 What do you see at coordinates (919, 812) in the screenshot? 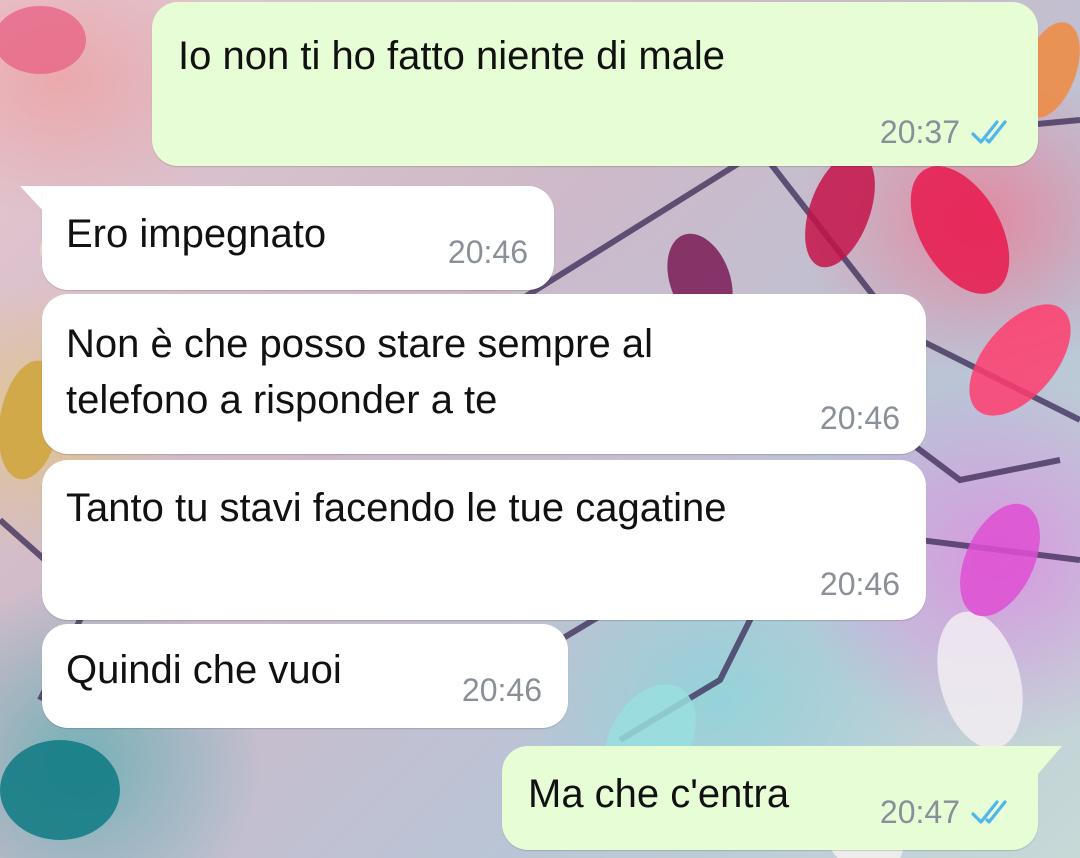
I see `message-time: 20:47` at bounding box center [919, 812].